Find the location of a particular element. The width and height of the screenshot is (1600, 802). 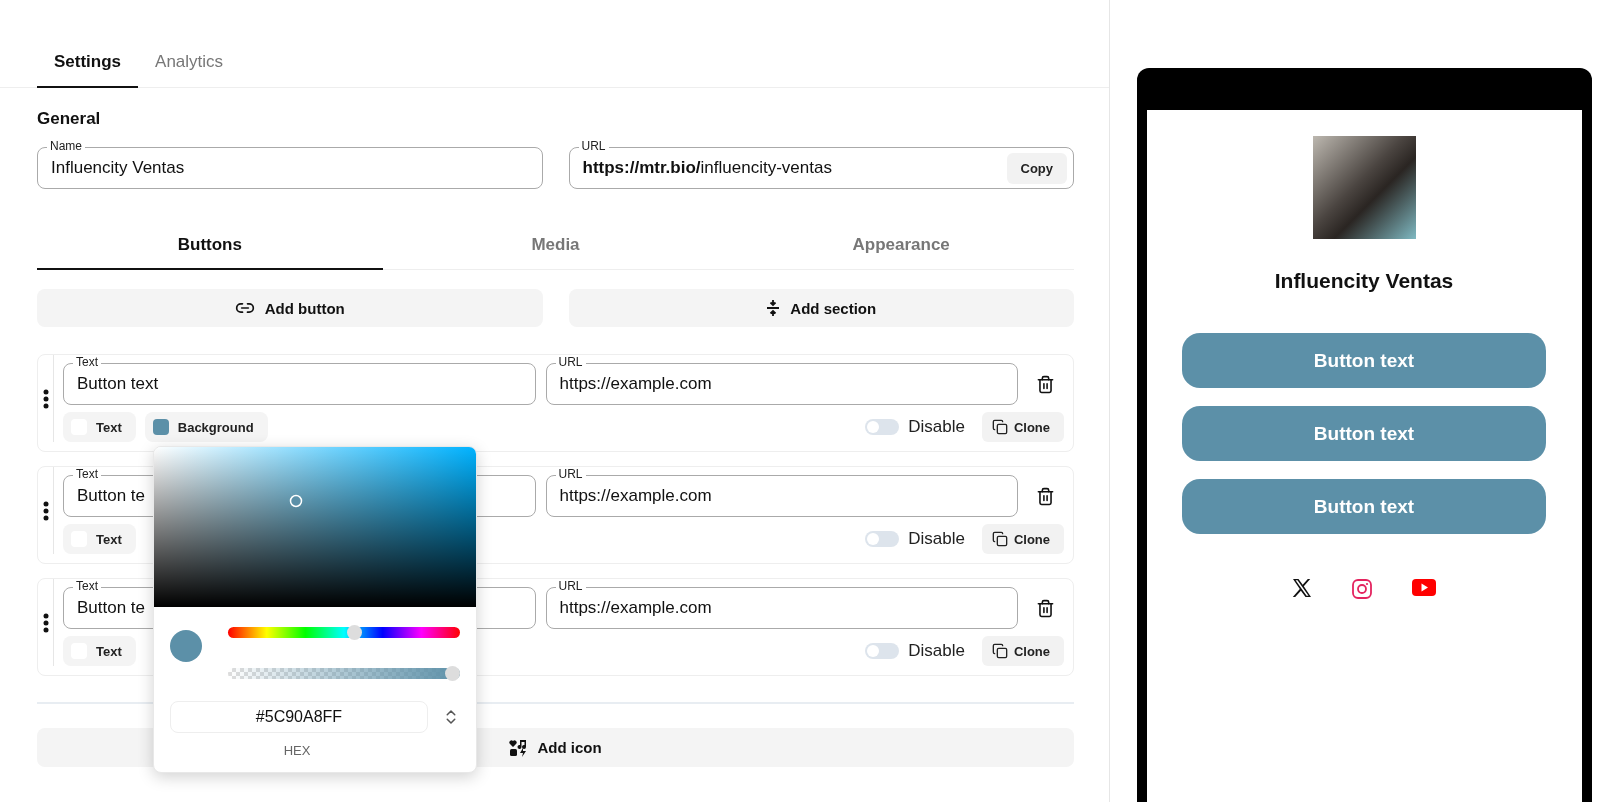

copy-button: Copy is located at coordinates (1036, 168).